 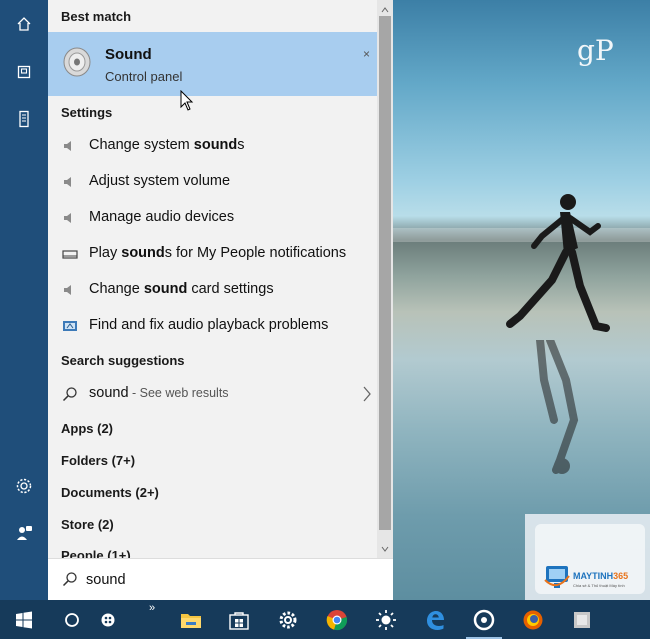 What do you see at coordinates (98, 460) in the screenshot?
I see `category-folders: Folders (7+)` at bounding box center [98, 460].